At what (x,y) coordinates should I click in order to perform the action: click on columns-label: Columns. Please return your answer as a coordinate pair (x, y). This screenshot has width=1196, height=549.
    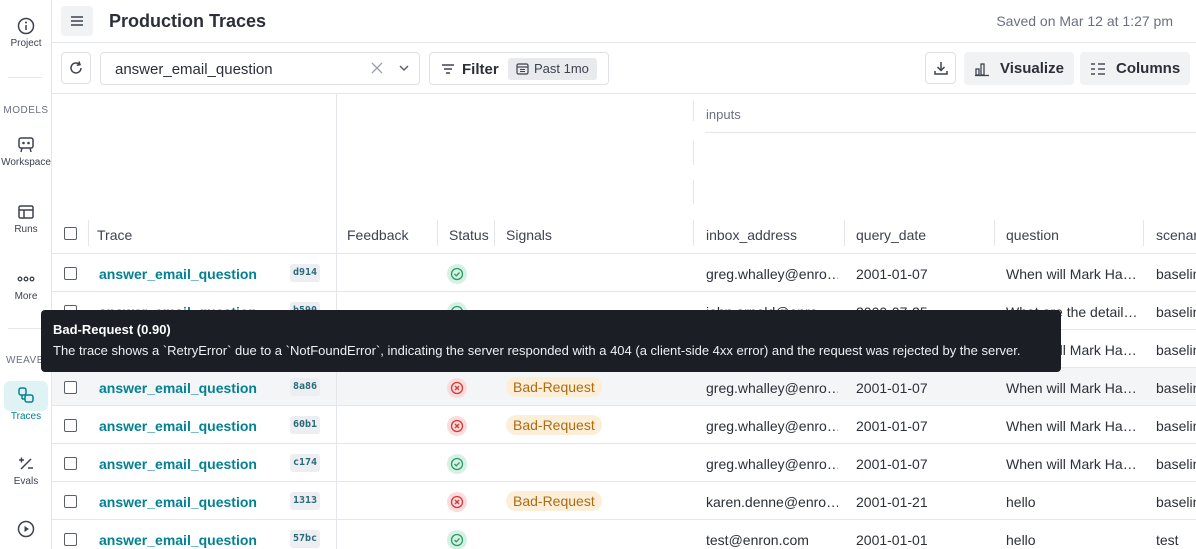
    Looking at the image, I should click on (1148, 68).